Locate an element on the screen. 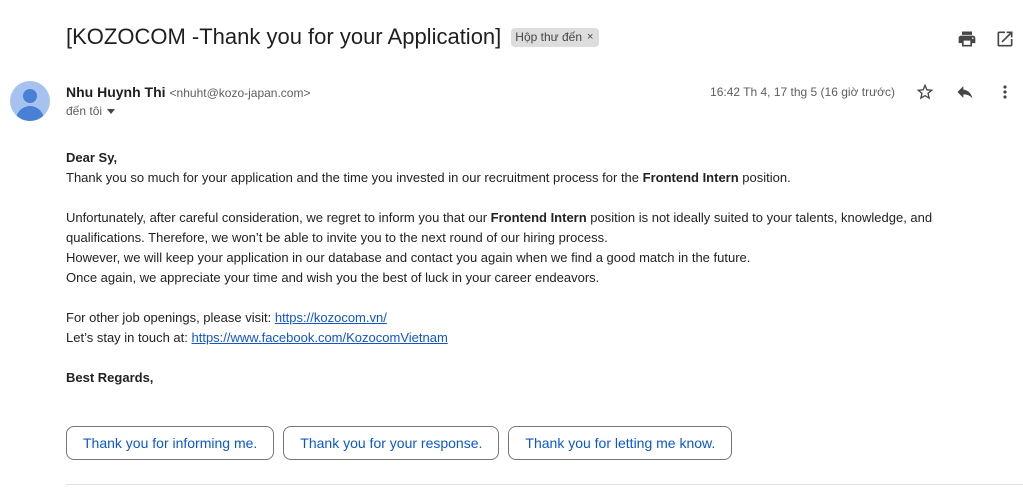 Image resolution: width=1023 pixels, height=496 pixels. open-in-new-icon is located at coordinates (1005, 39).